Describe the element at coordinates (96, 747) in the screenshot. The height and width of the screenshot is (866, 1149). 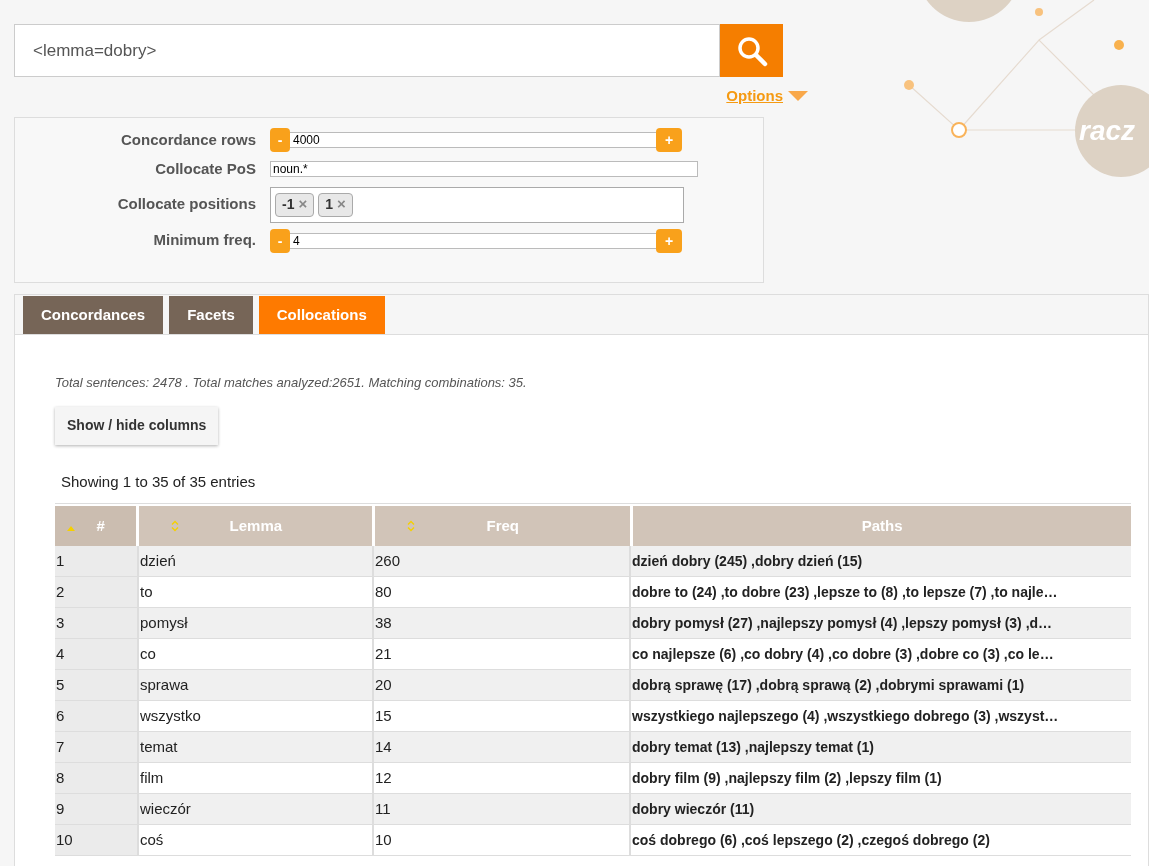
I see `table-cell: 7` at that location.